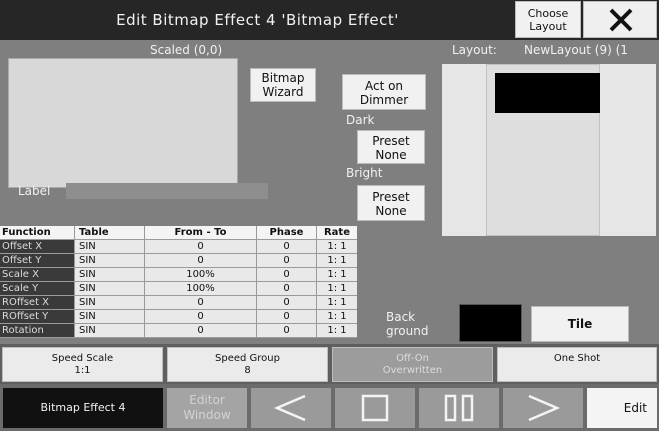  I want to click on close-button, so click(620, 19).